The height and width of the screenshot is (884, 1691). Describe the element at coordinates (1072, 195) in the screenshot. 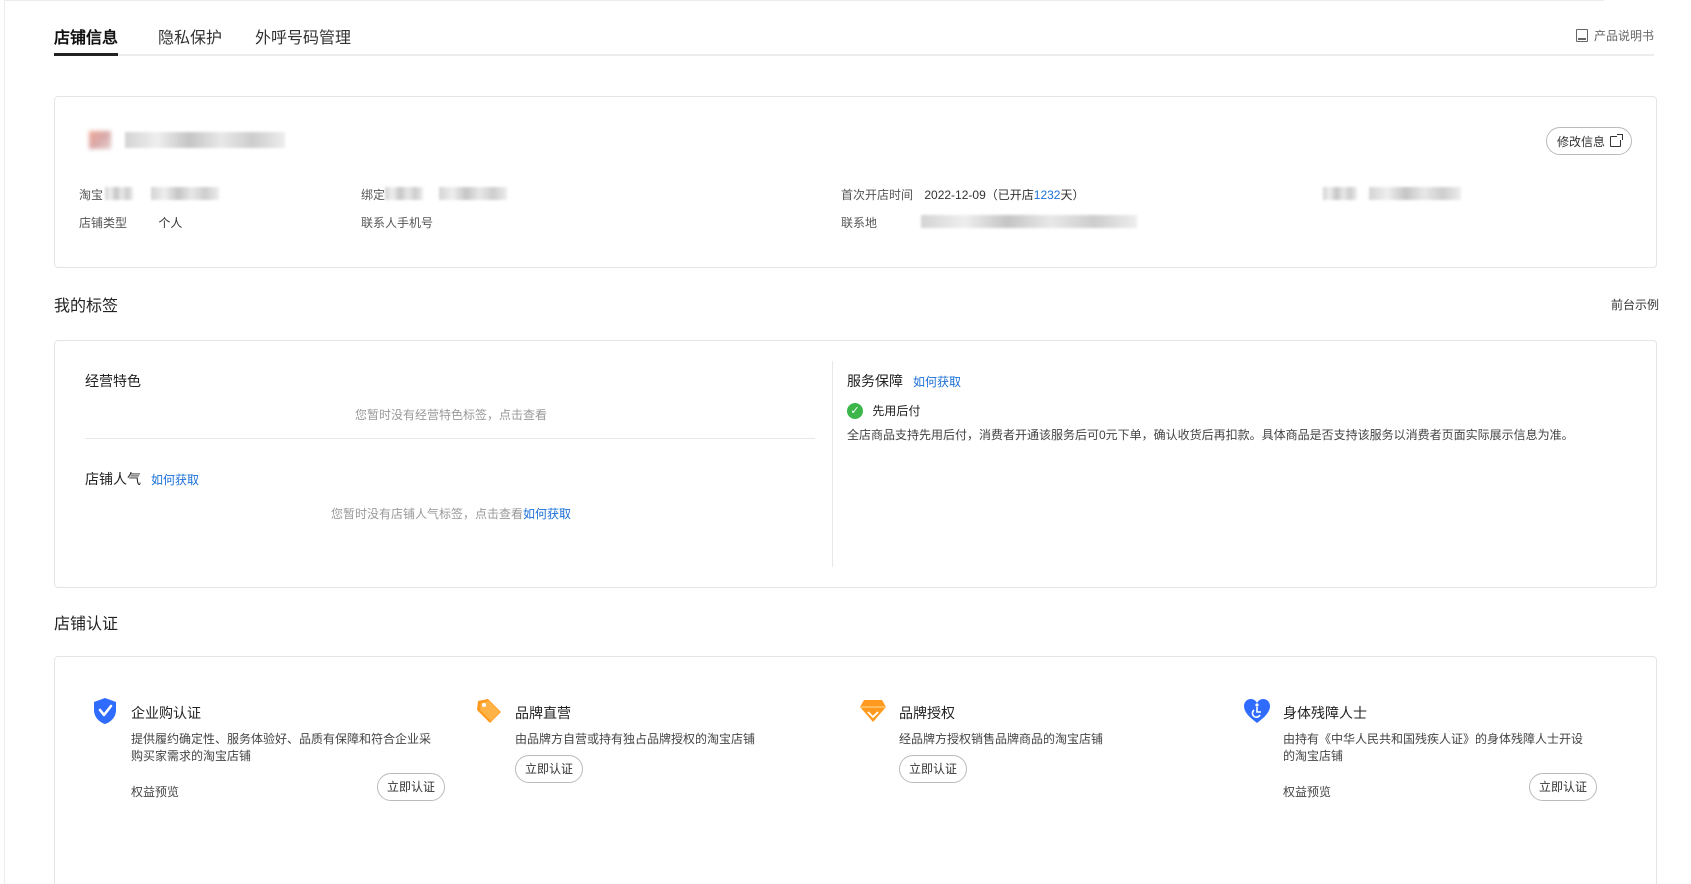

I see `open-days-suffix: 天）` at that location.